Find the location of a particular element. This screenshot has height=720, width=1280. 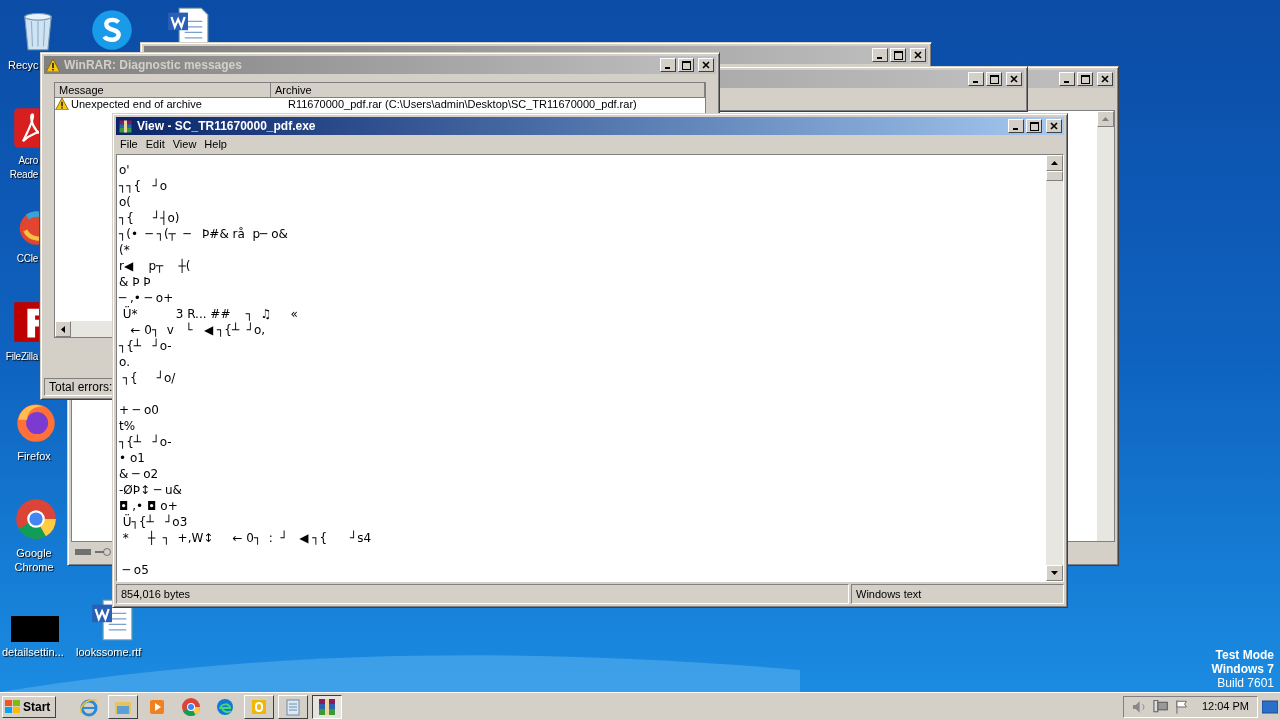

start-button: Start is located at coordinates (29, 706).